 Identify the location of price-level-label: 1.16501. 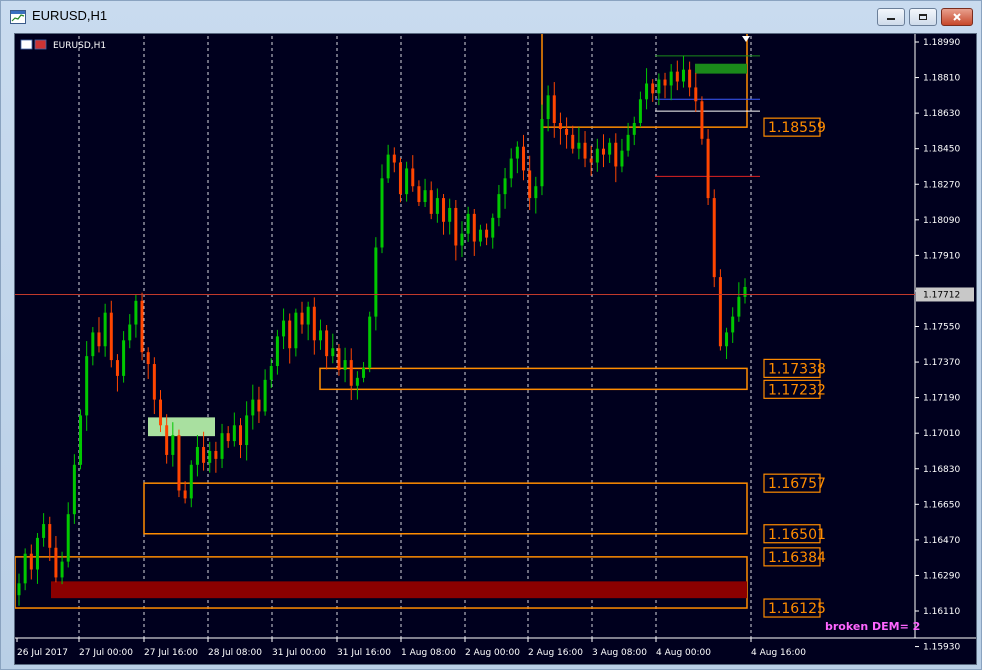
(797, 535).